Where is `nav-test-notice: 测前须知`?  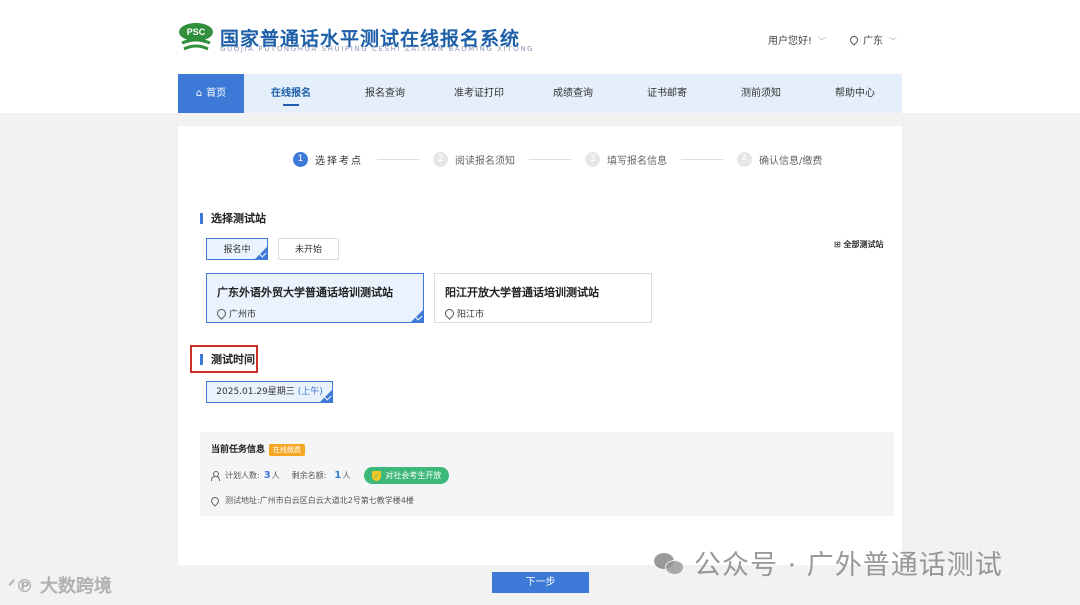
nav-test-notice: 测前须知 is located at coordinates (761, 93).